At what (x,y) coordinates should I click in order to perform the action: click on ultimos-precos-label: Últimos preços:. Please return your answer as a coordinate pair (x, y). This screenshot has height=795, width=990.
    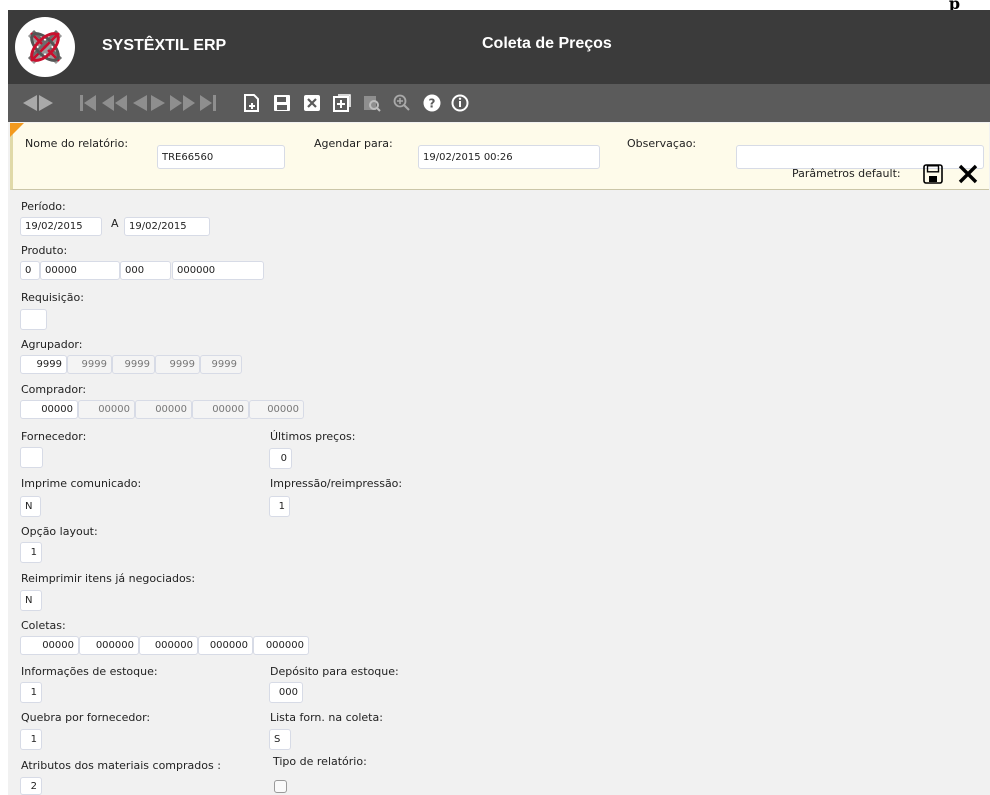
    Looking at the image, I should click on (313, 436).